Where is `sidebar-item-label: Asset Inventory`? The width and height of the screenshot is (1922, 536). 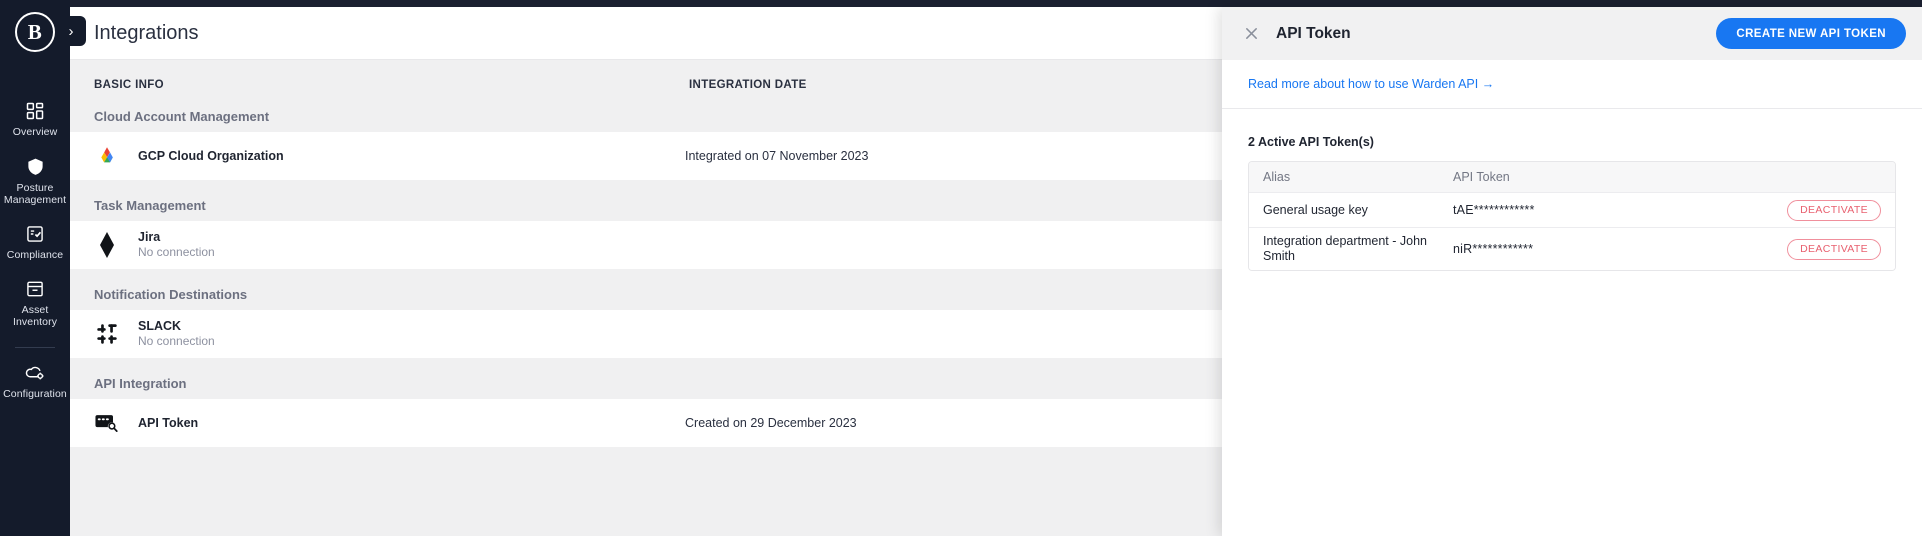
sidebar-item-label: Asset Inventory is located at coordinates (35, 316).